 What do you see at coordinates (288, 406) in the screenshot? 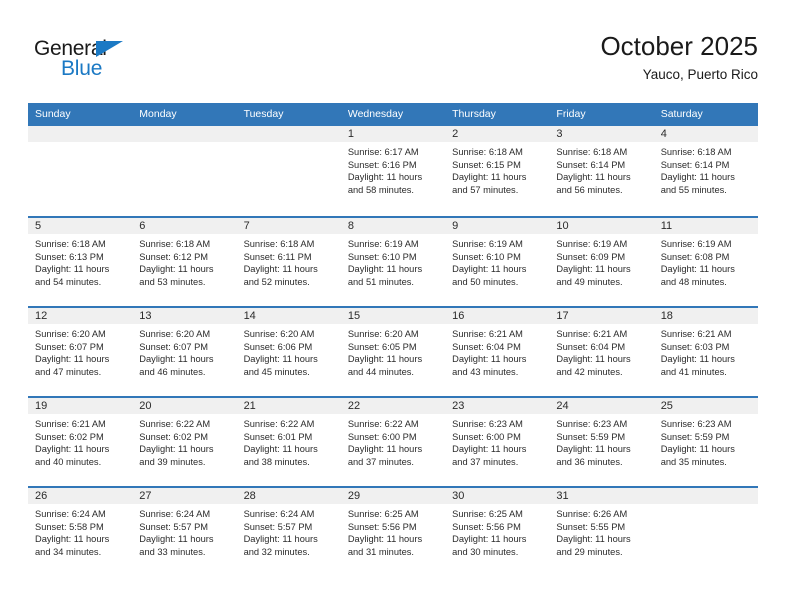
I see `day-number: 21` at bounding box center [288, 406].